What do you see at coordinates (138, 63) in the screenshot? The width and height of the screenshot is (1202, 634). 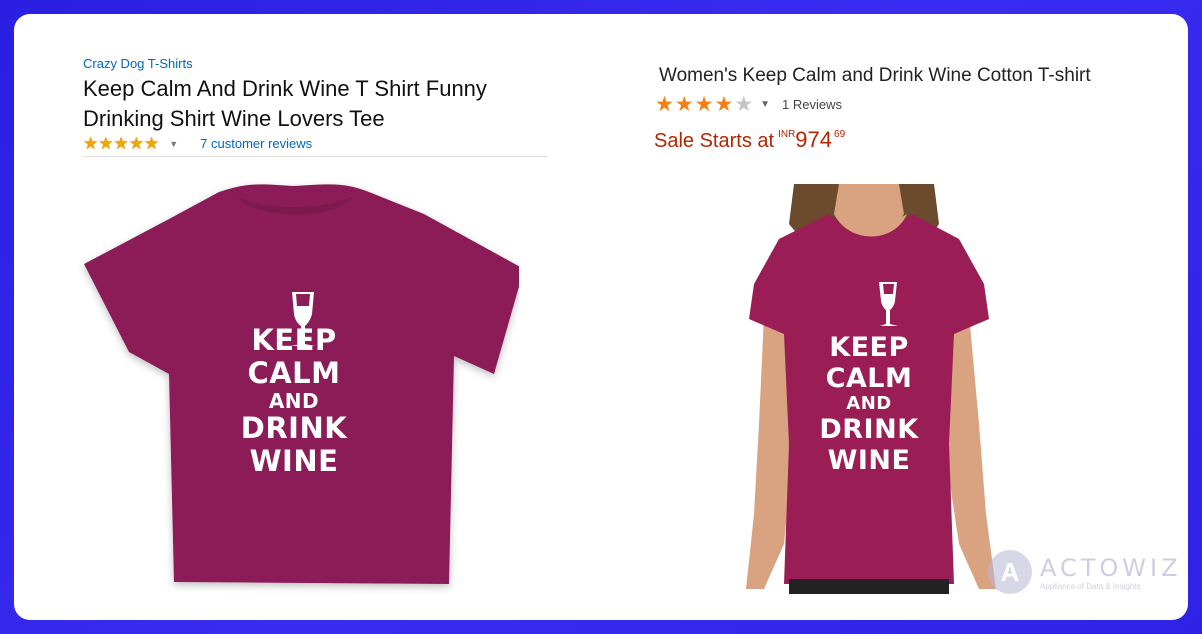 I see `brand-link: Crazy Dog T-Shirts` at bounding box center [138, 63].